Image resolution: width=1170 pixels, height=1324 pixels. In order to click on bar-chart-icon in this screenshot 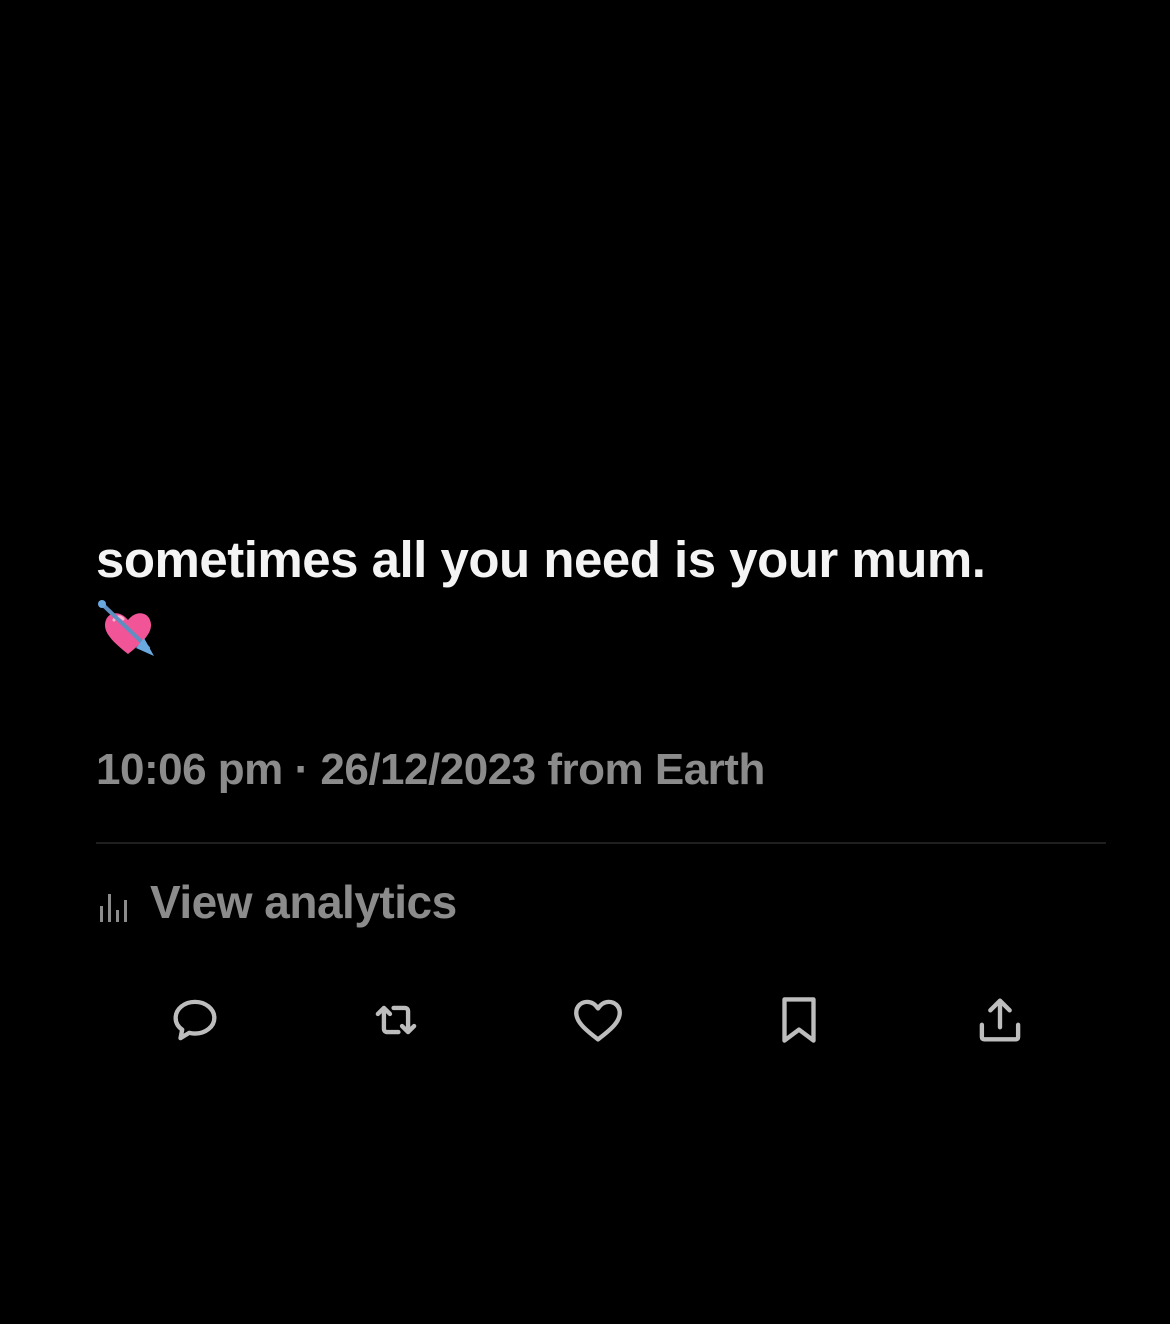, I will do `click(113, 908)`.